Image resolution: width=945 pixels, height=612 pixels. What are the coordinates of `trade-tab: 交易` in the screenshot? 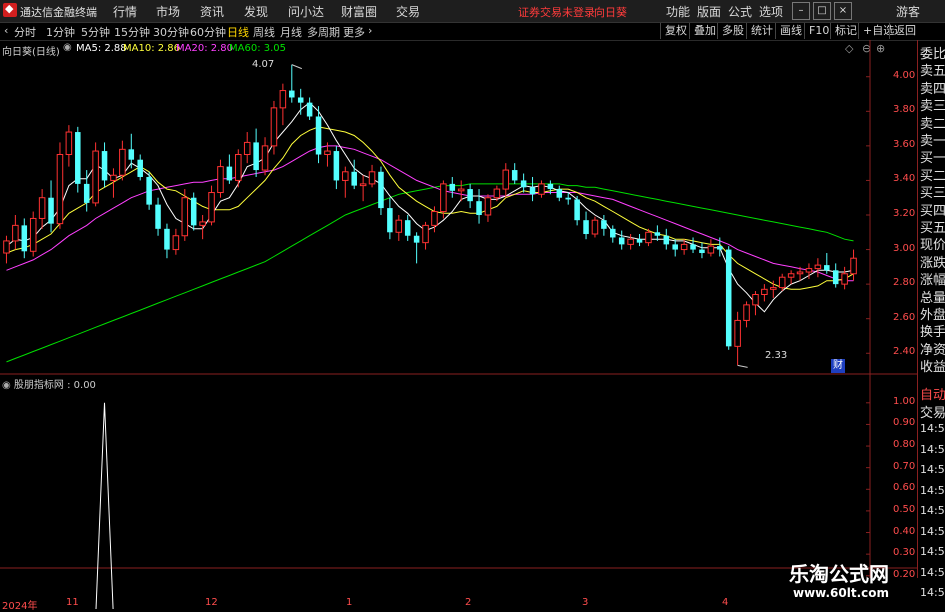 It's located at (932, 411).